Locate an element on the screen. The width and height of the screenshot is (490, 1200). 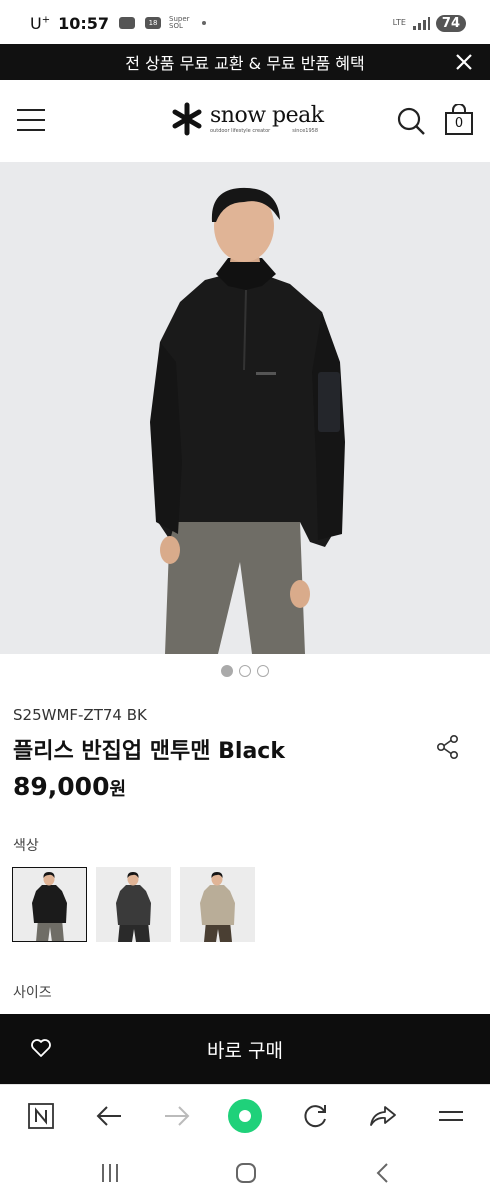
image-carousel-dots is located at coordinates (245, 671).